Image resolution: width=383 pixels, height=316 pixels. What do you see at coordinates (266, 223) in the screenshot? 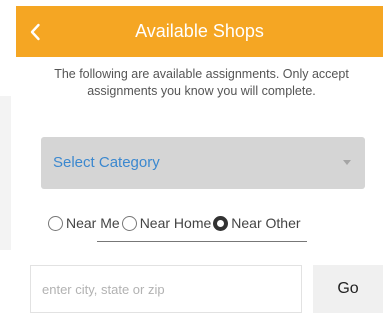
I see `radio-label-near-other: Near Other` at bounding box center [266, 223].